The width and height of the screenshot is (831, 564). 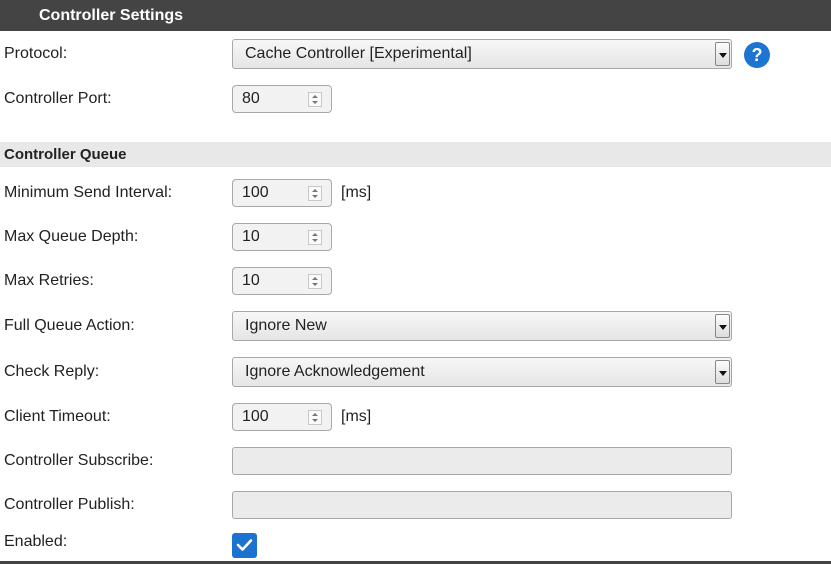 I want to click on enabled-checkbox, so click(x=244, y=545).